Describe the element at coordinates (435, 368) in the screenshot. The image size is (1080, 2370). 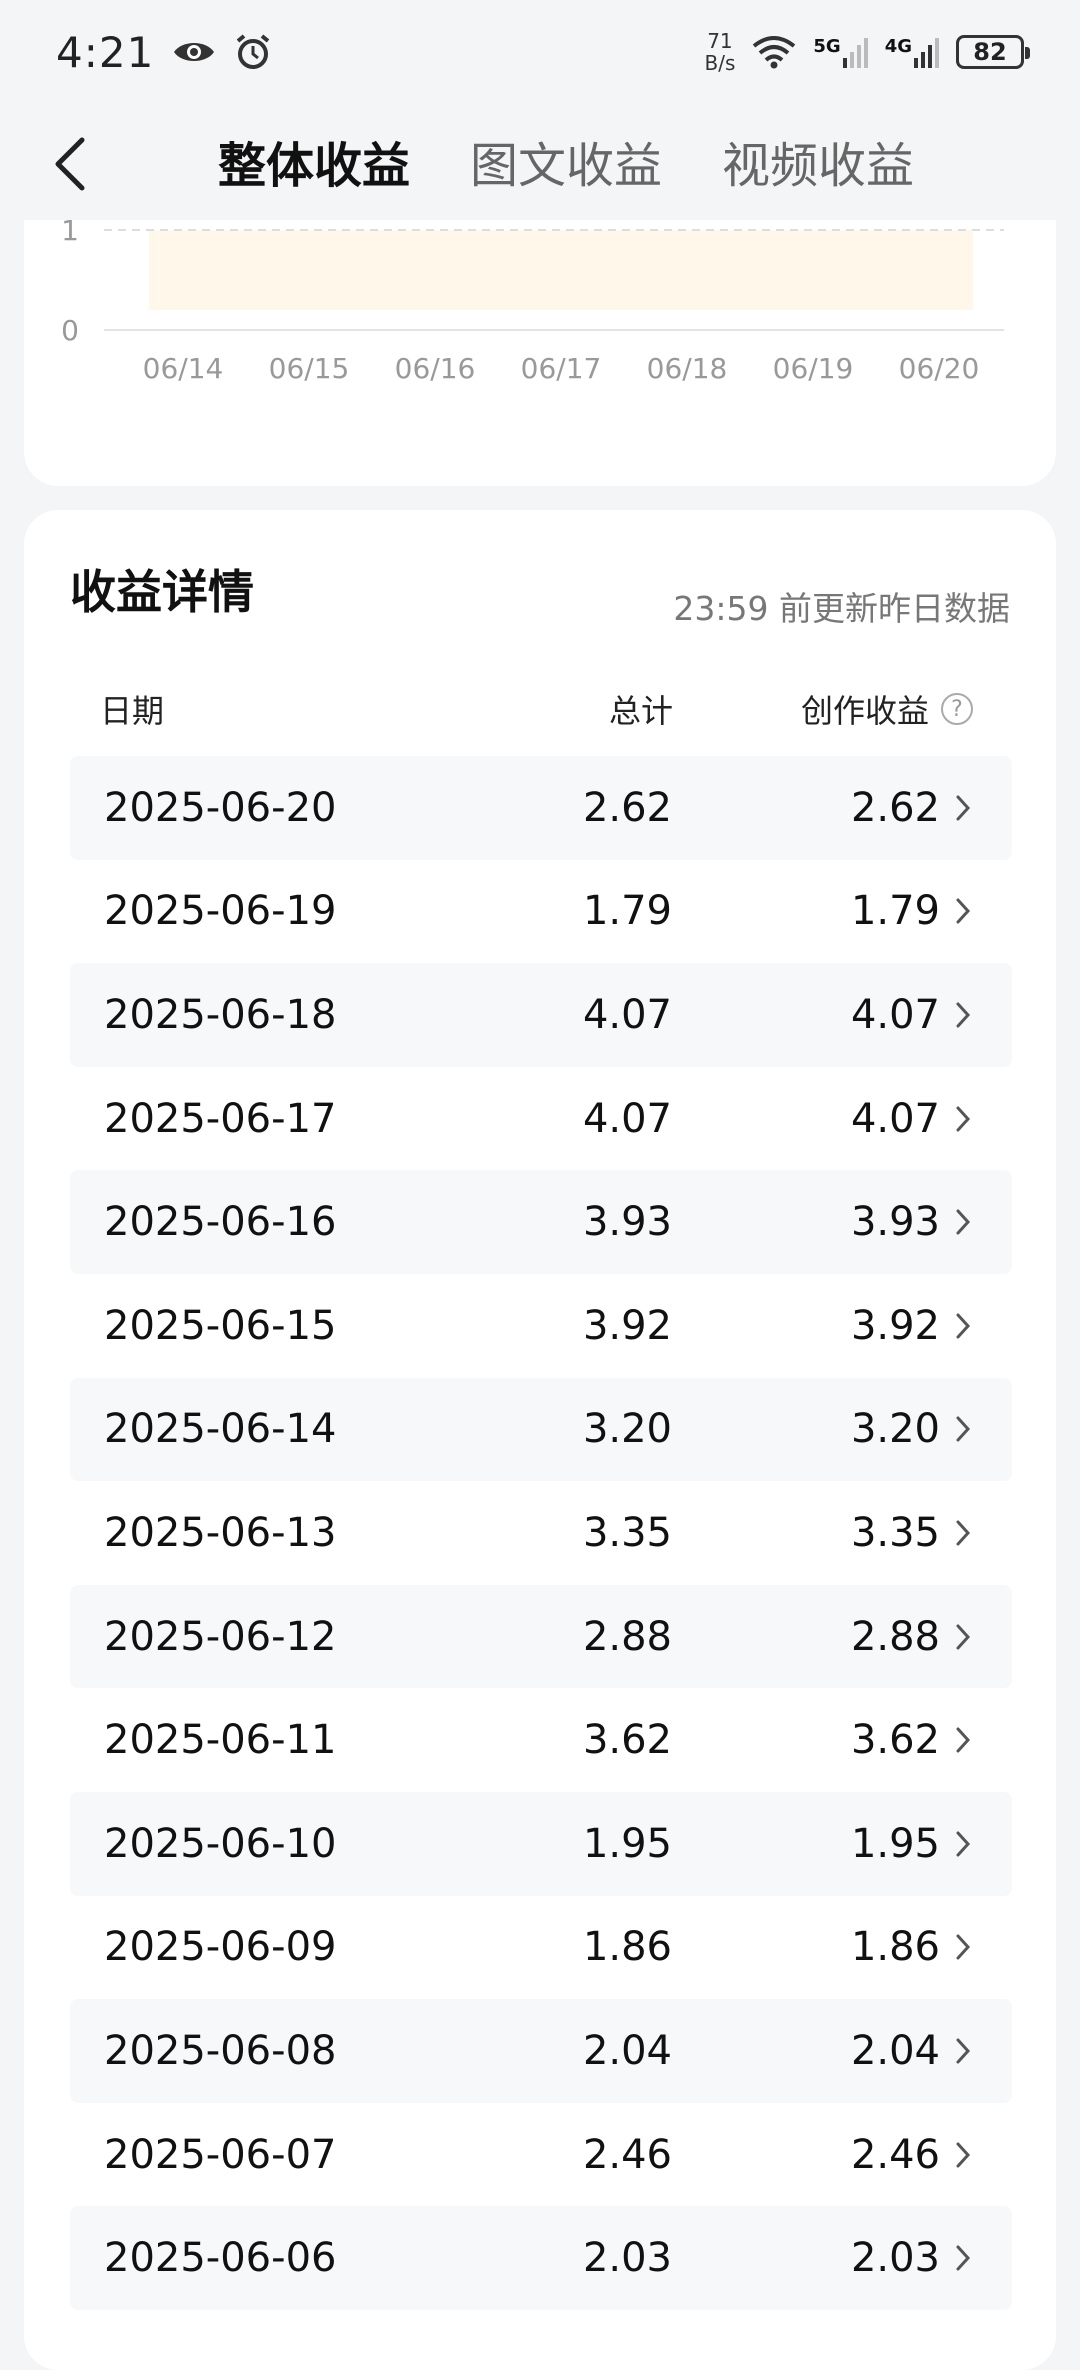
I see `x-tick-label: 06/16` at that location.